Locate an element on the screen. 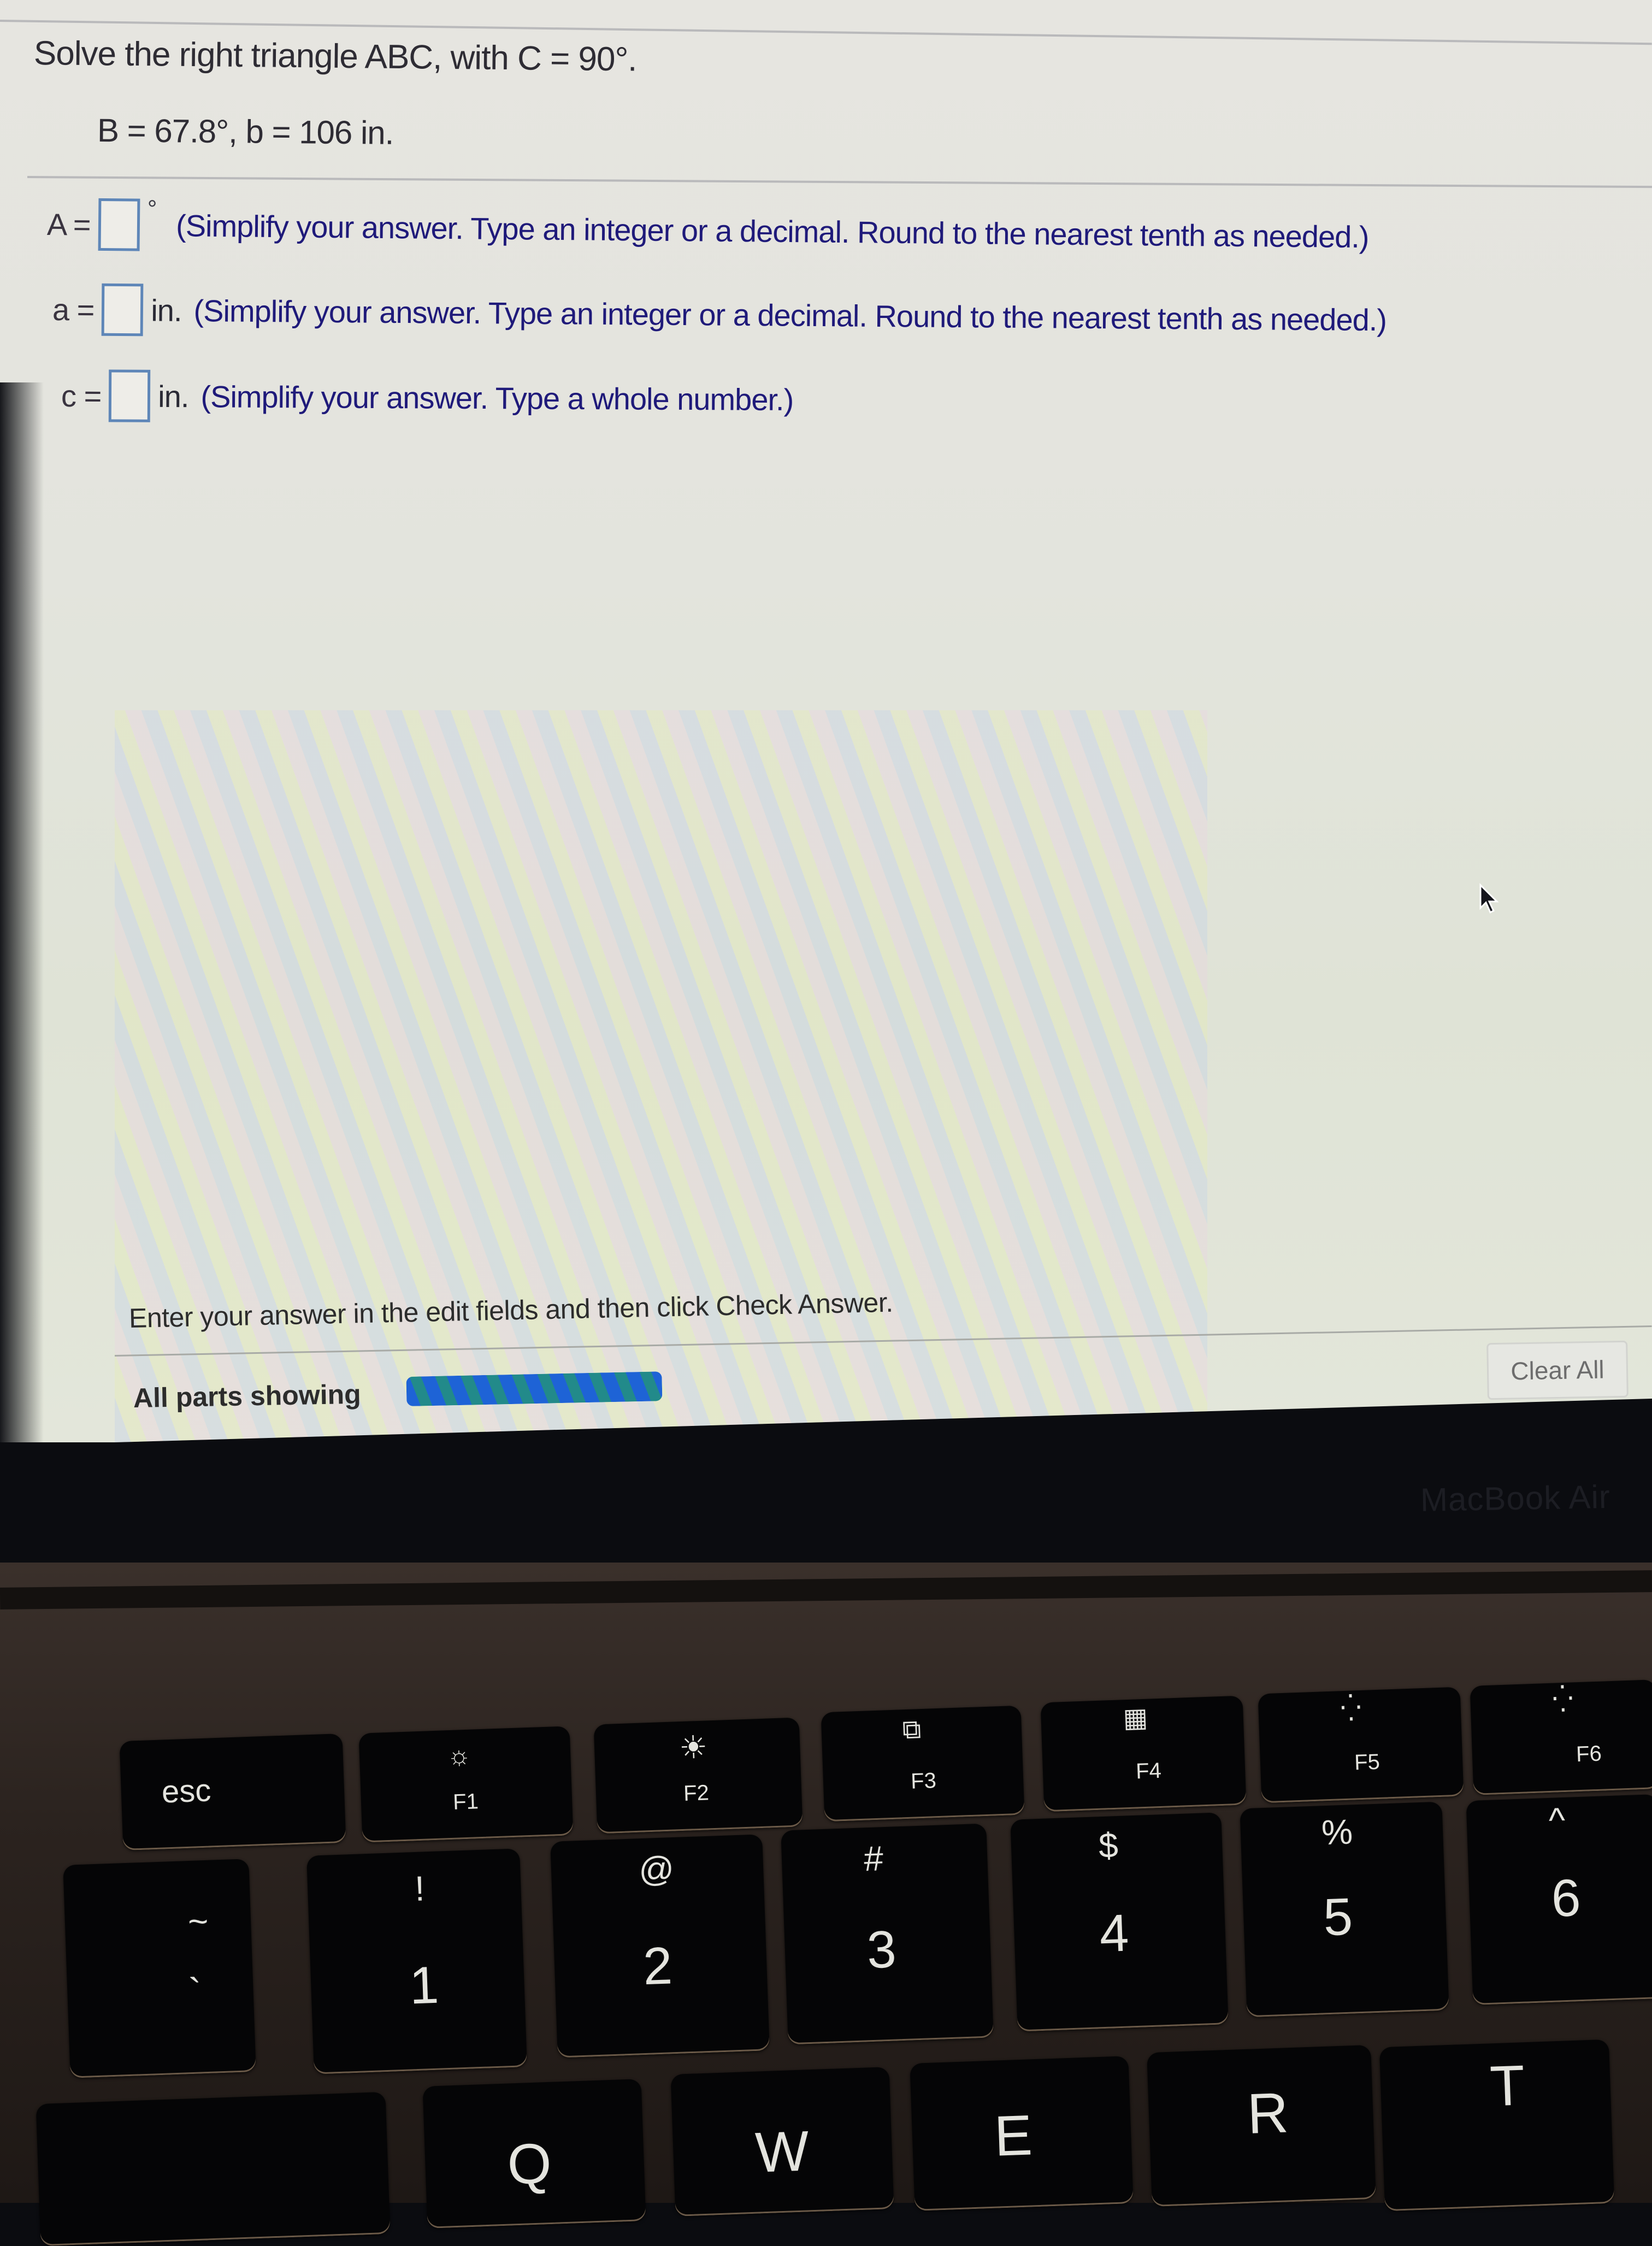 The height and width of the screenshot is (2246, 1652). key-shift-symbol: ! is located at coordinates (420, 1888).